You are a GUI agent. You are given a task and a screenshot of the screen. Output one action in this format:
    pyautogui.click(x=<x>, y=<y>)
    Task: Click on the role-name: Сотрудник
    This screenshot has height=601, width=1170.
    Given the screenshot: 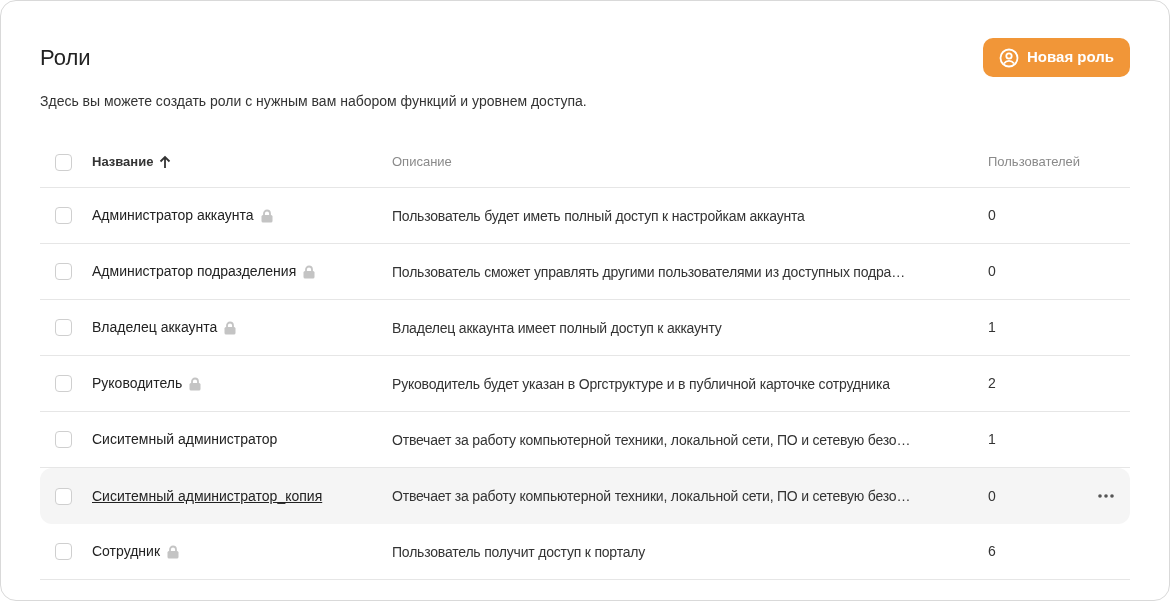 What is the action you would take?
    pyautogui.click(x=126, y=551)
    